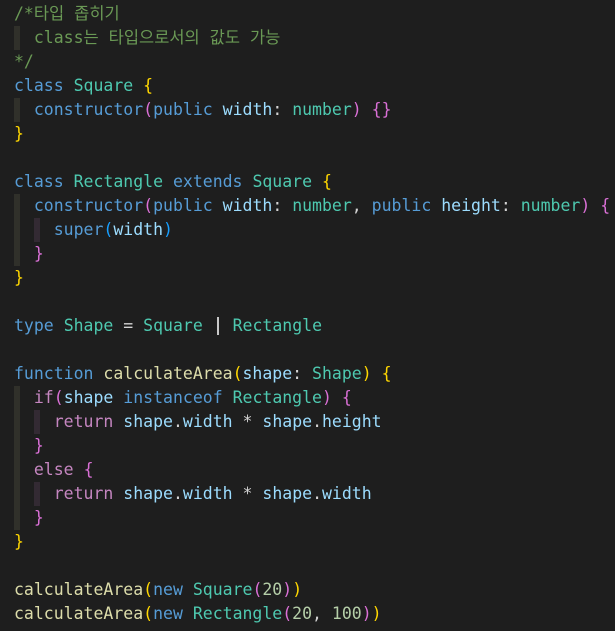 The width and height of the screenshot is (615, 631). What do you see at coordinates (307, 38) in the screenshot?
I see `code-line: class는 타입으로서의 값도 가능` at bounding box center [307, 38].